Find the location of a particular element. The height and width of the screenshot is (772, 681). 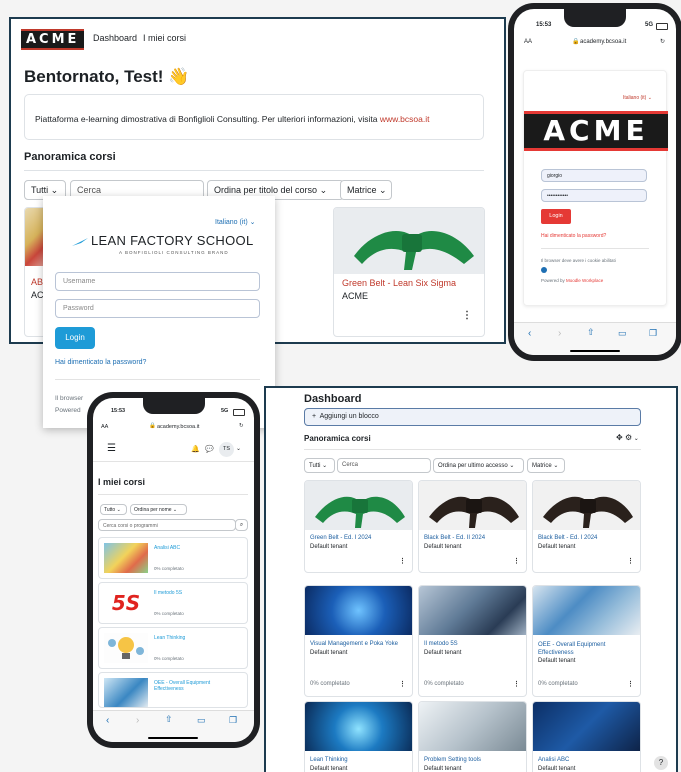

acme-logo: ACME is located at coordinates (53, 39).